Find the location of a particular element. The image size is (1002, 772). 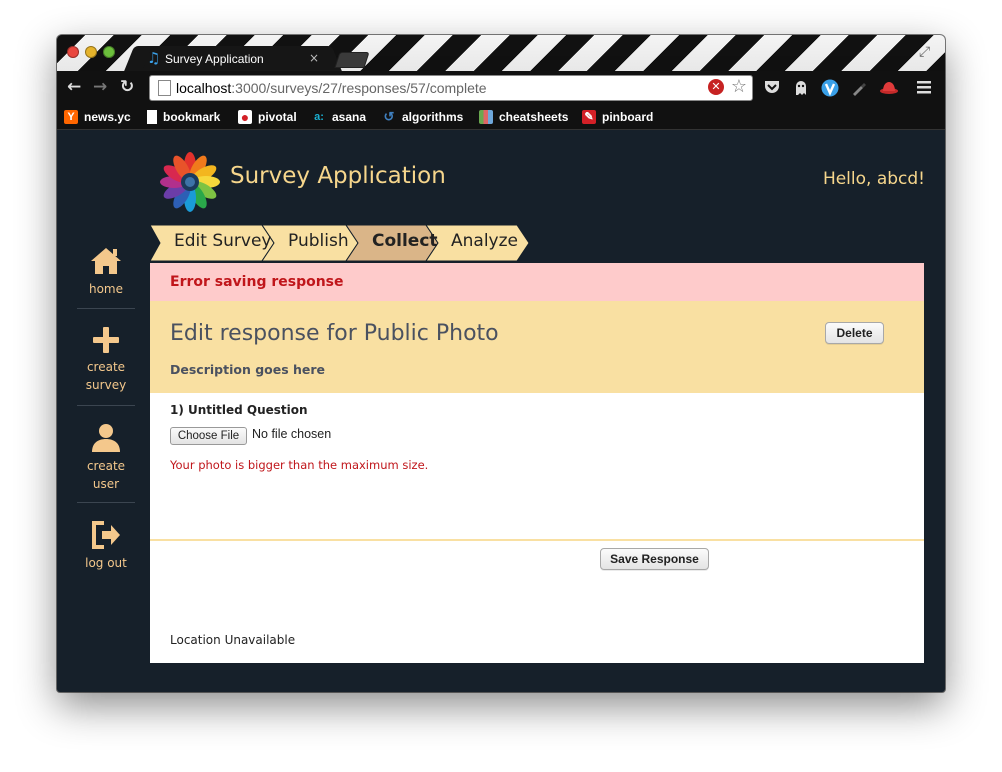

pocket-icon is located at coordinates (772, 88).